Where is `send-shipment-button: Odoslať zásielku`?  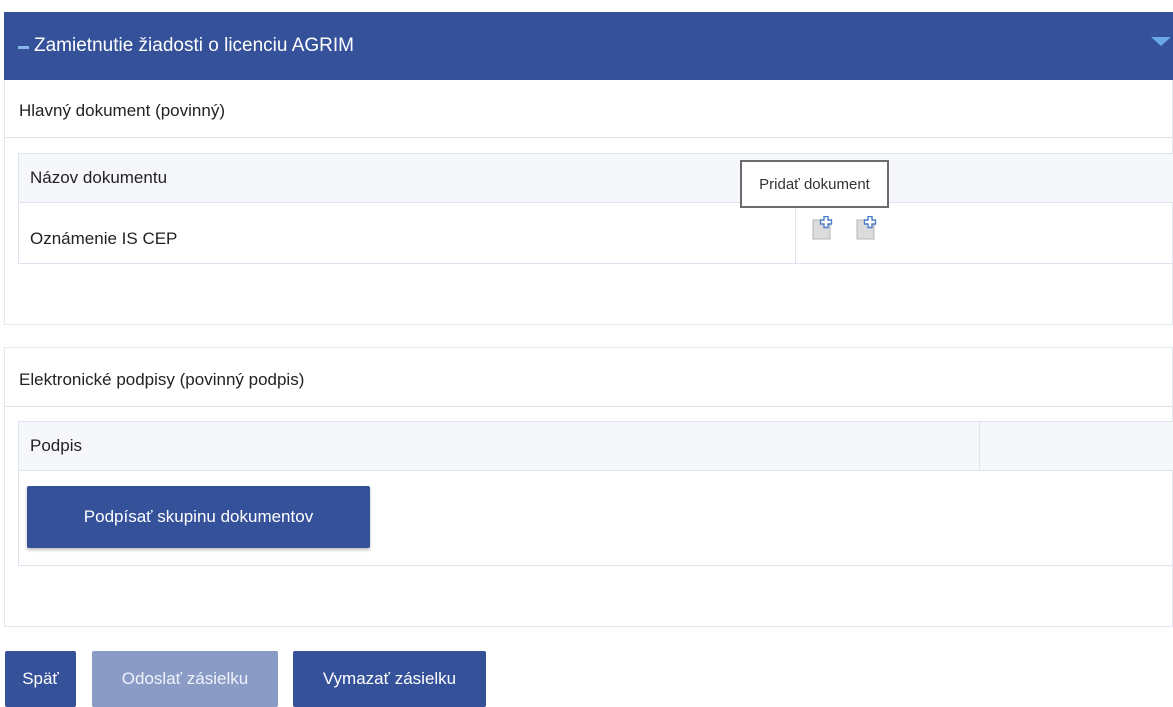 send-shipment-button: Odoslať zásielku is located at coordinates (185, 679).